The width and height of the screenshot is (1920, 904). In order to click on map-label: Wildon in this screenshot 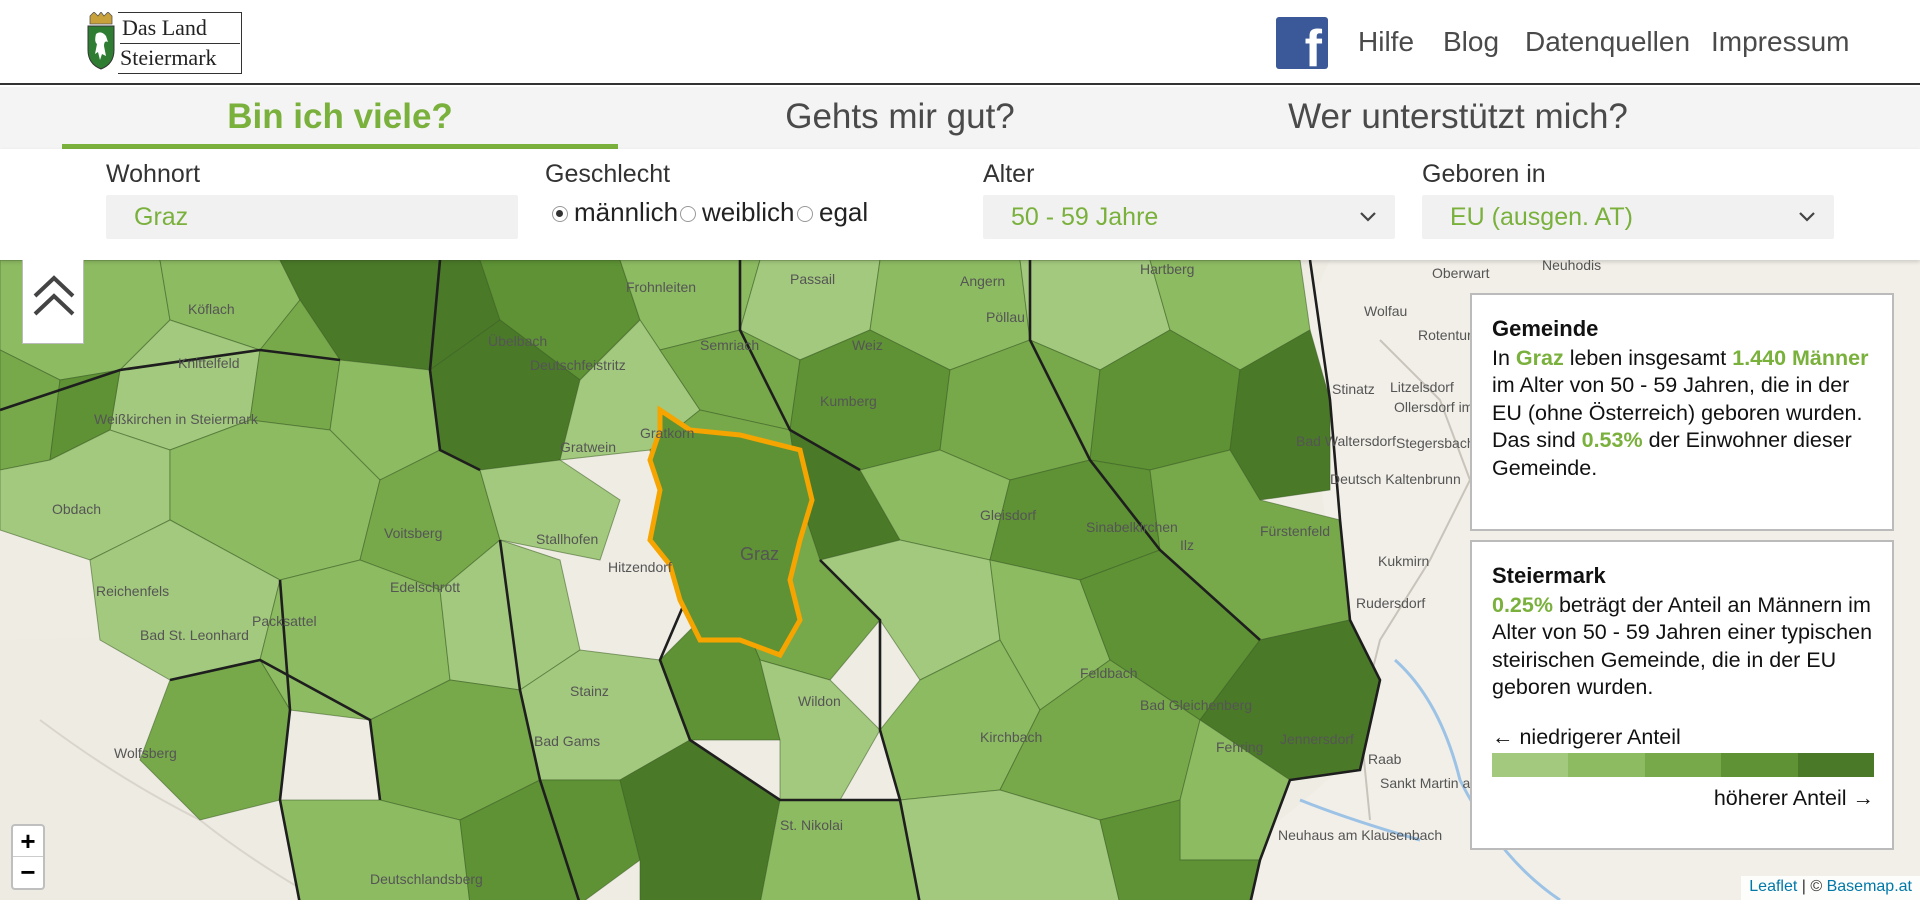, I will do `click(819, 701)`.